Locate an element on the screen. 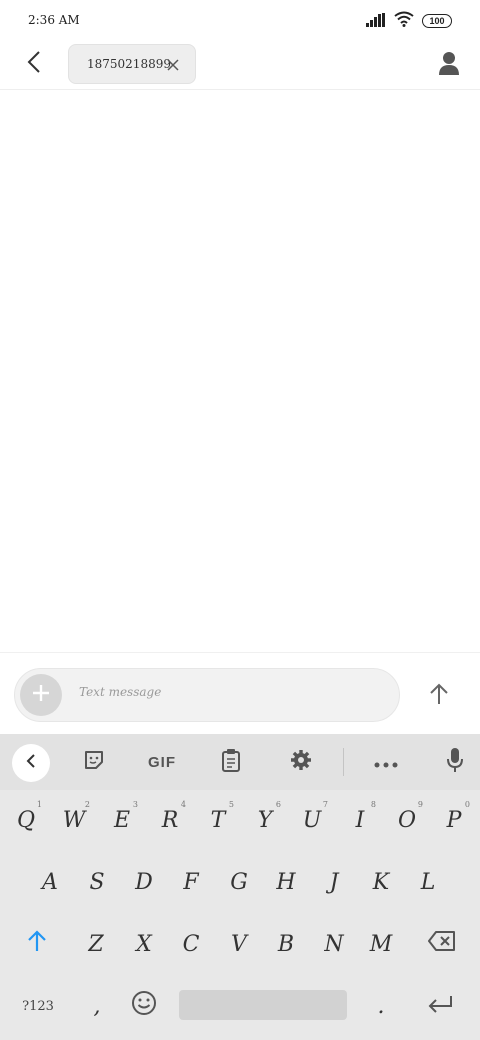 Image resolution: width=480 pixels, height=1040 pixels. key-label: N is located at coordinates (334, 944).